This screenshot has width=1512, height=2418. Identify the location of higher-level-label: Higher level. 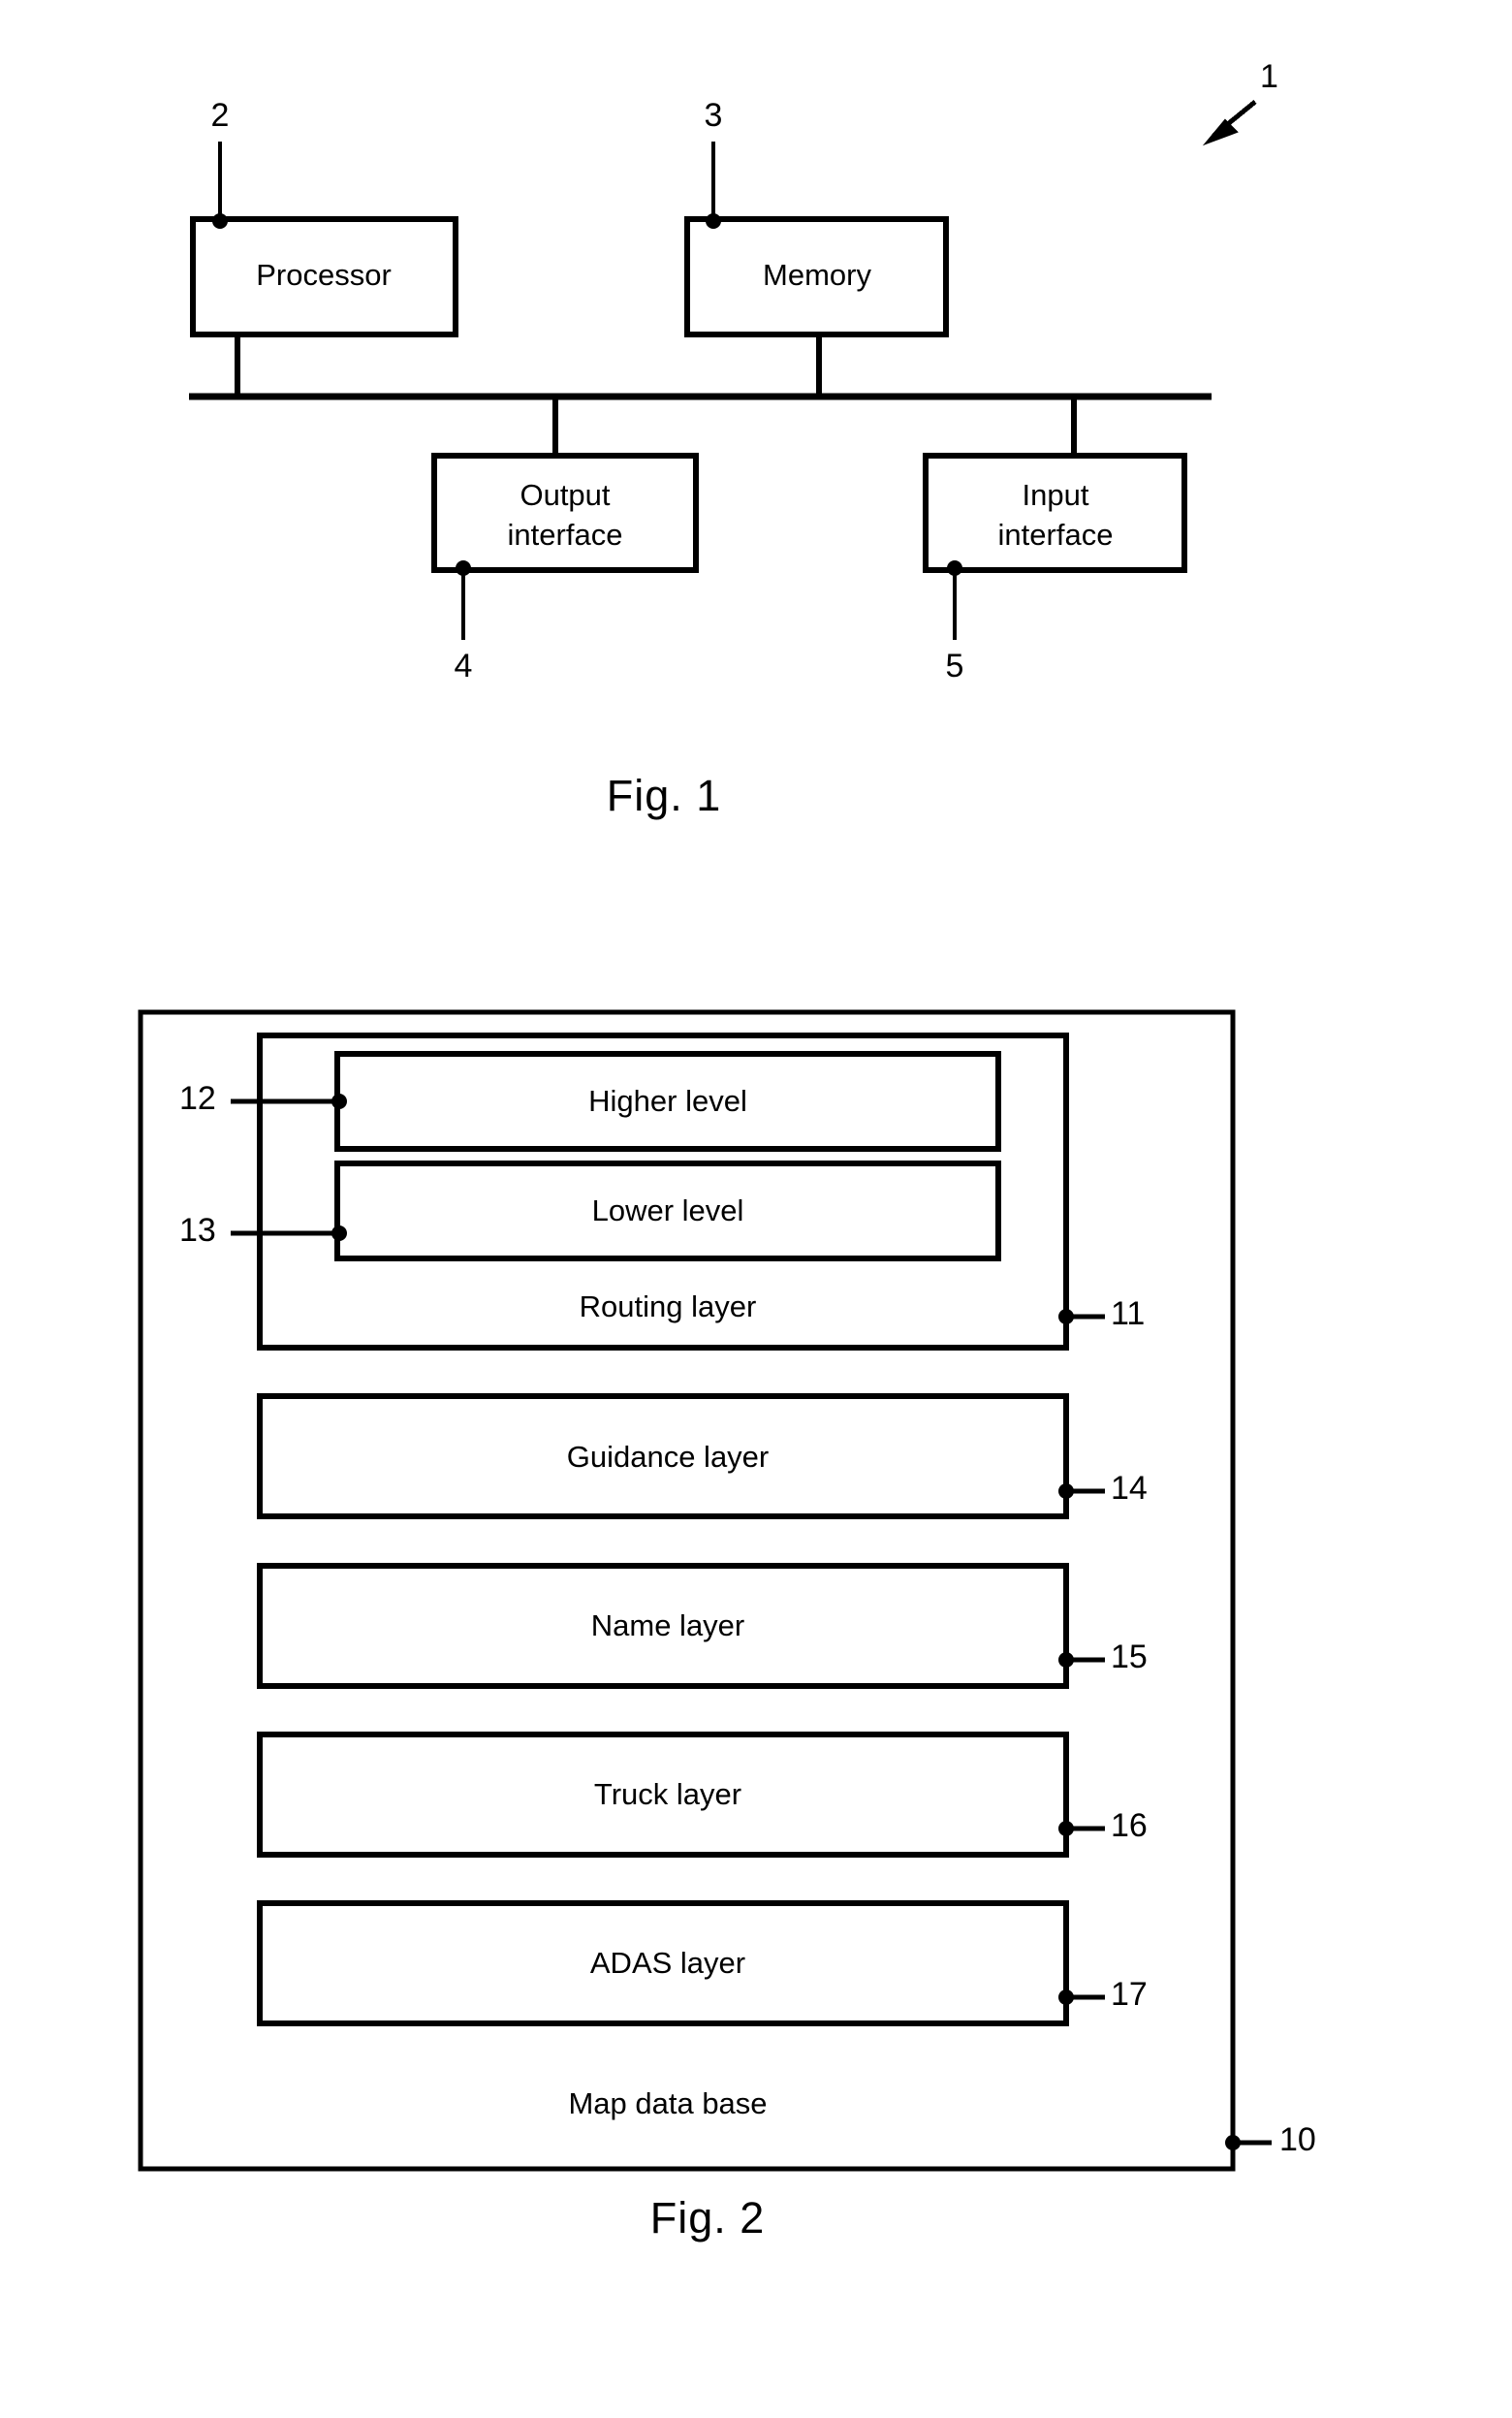
(668, 1101).